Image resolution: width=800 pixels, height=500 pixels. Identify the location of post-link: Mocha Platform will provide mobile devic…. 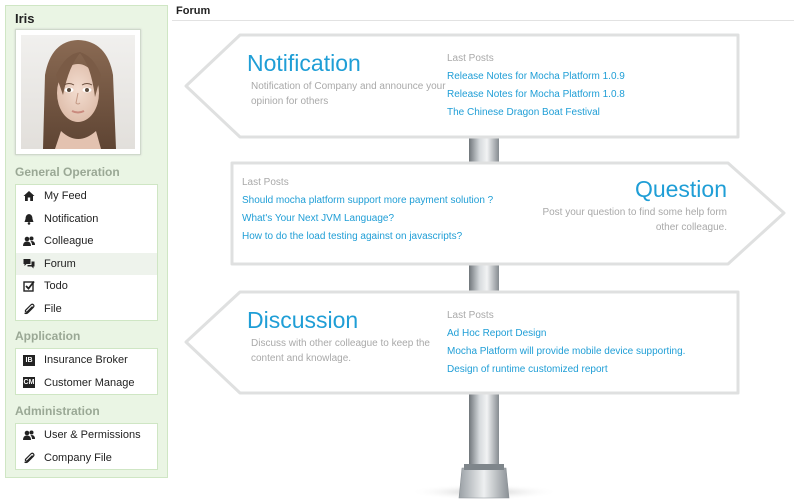
(566, 351).